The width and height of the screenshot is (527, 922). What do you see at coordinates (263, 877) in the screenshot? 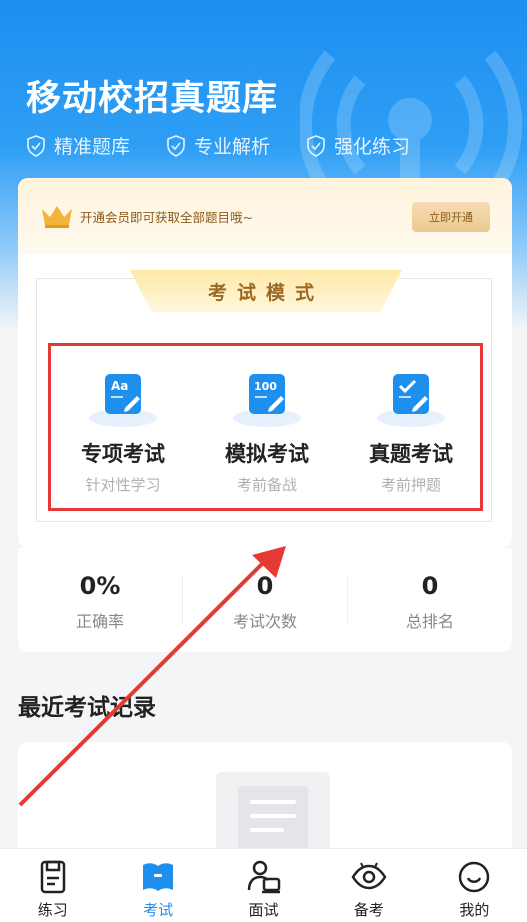
I see `interview-icon` at bounding box center [263, 877].